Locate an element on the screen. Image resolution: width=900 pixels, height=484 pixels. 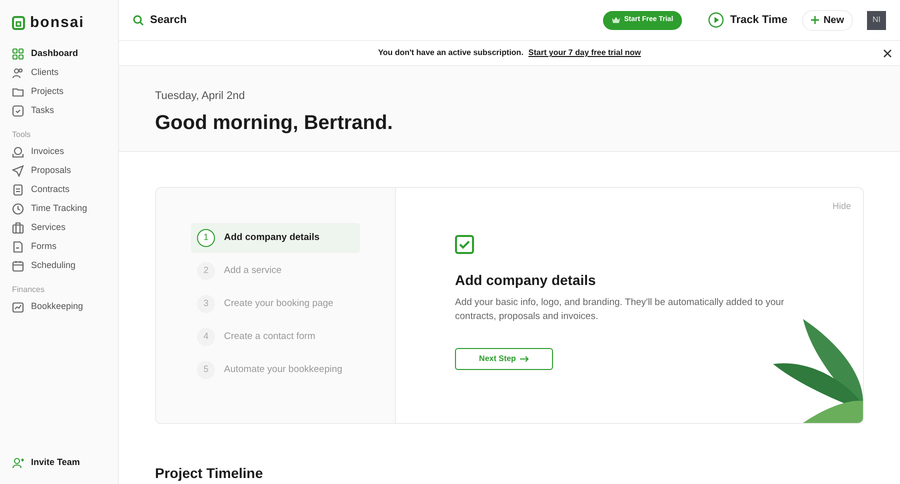
grid-icon is located at coordinates (18, 54).